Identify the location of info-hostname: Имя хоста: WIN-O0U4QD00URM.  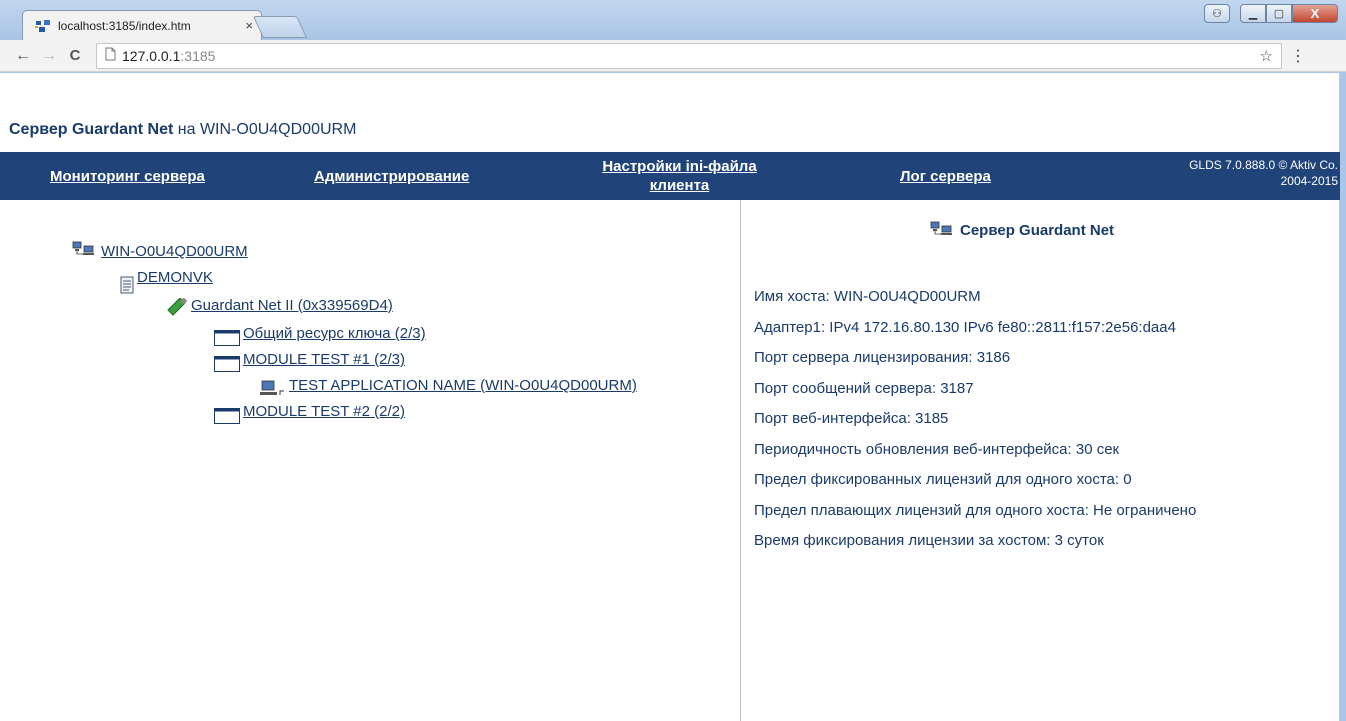
(867, 296).